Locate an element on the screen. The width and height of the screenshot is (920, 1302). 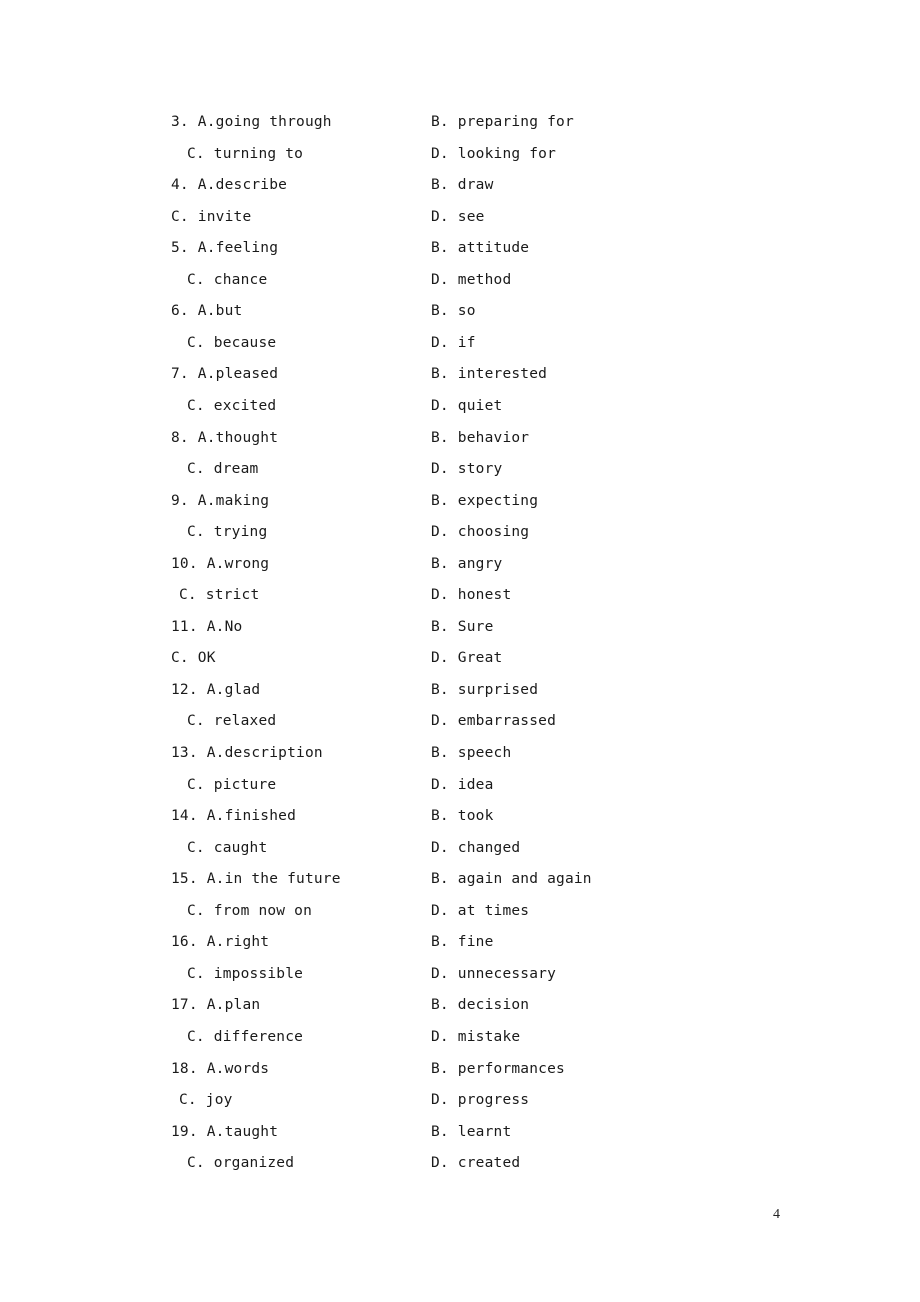
option-left: C. joy is located at coordinates (206, 1100).